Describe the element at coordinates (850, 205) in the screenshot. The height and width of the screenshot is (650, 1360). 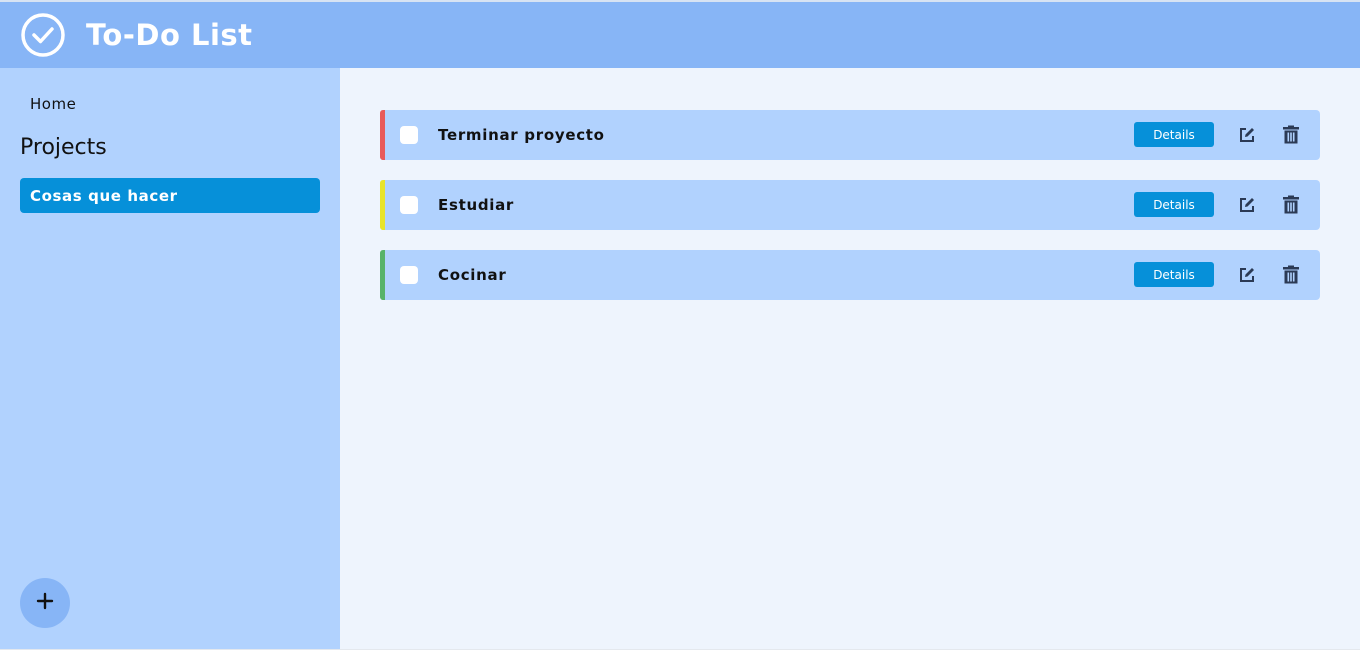
I see `task-item: Estudiar Details` at that location.